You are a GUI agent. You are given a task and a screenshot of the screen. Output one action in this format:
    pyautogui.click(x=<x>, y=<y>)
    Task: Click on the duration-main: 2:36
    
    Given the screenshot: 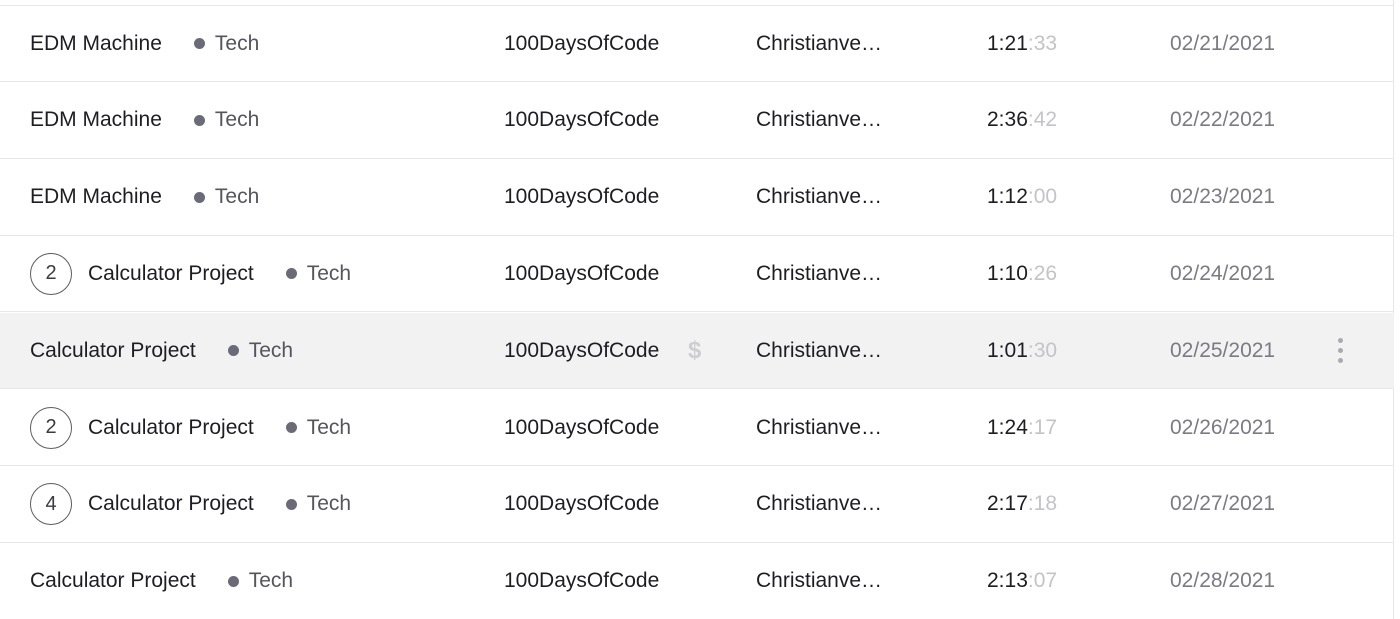 What is the action you would take?
    pyautogui.click(x=1007, y=120)
    